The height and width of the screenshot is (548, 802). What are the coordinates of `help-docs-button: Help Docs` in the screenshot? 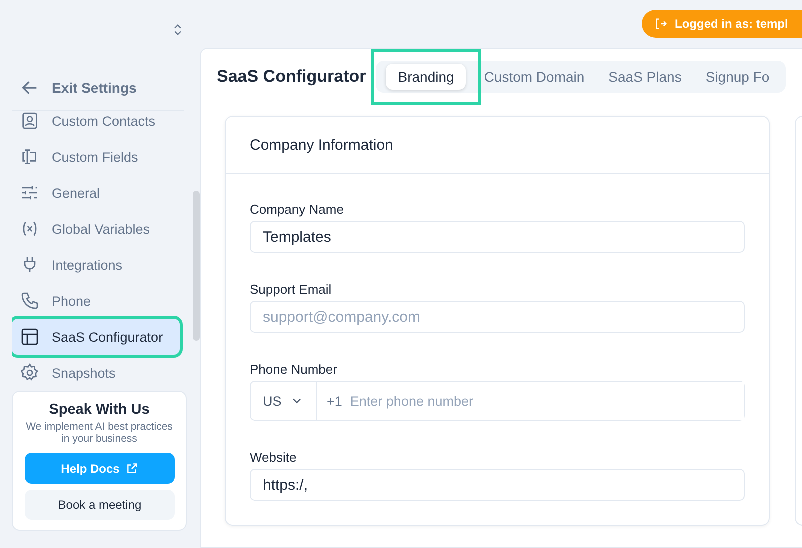 It's located at (100, 468).